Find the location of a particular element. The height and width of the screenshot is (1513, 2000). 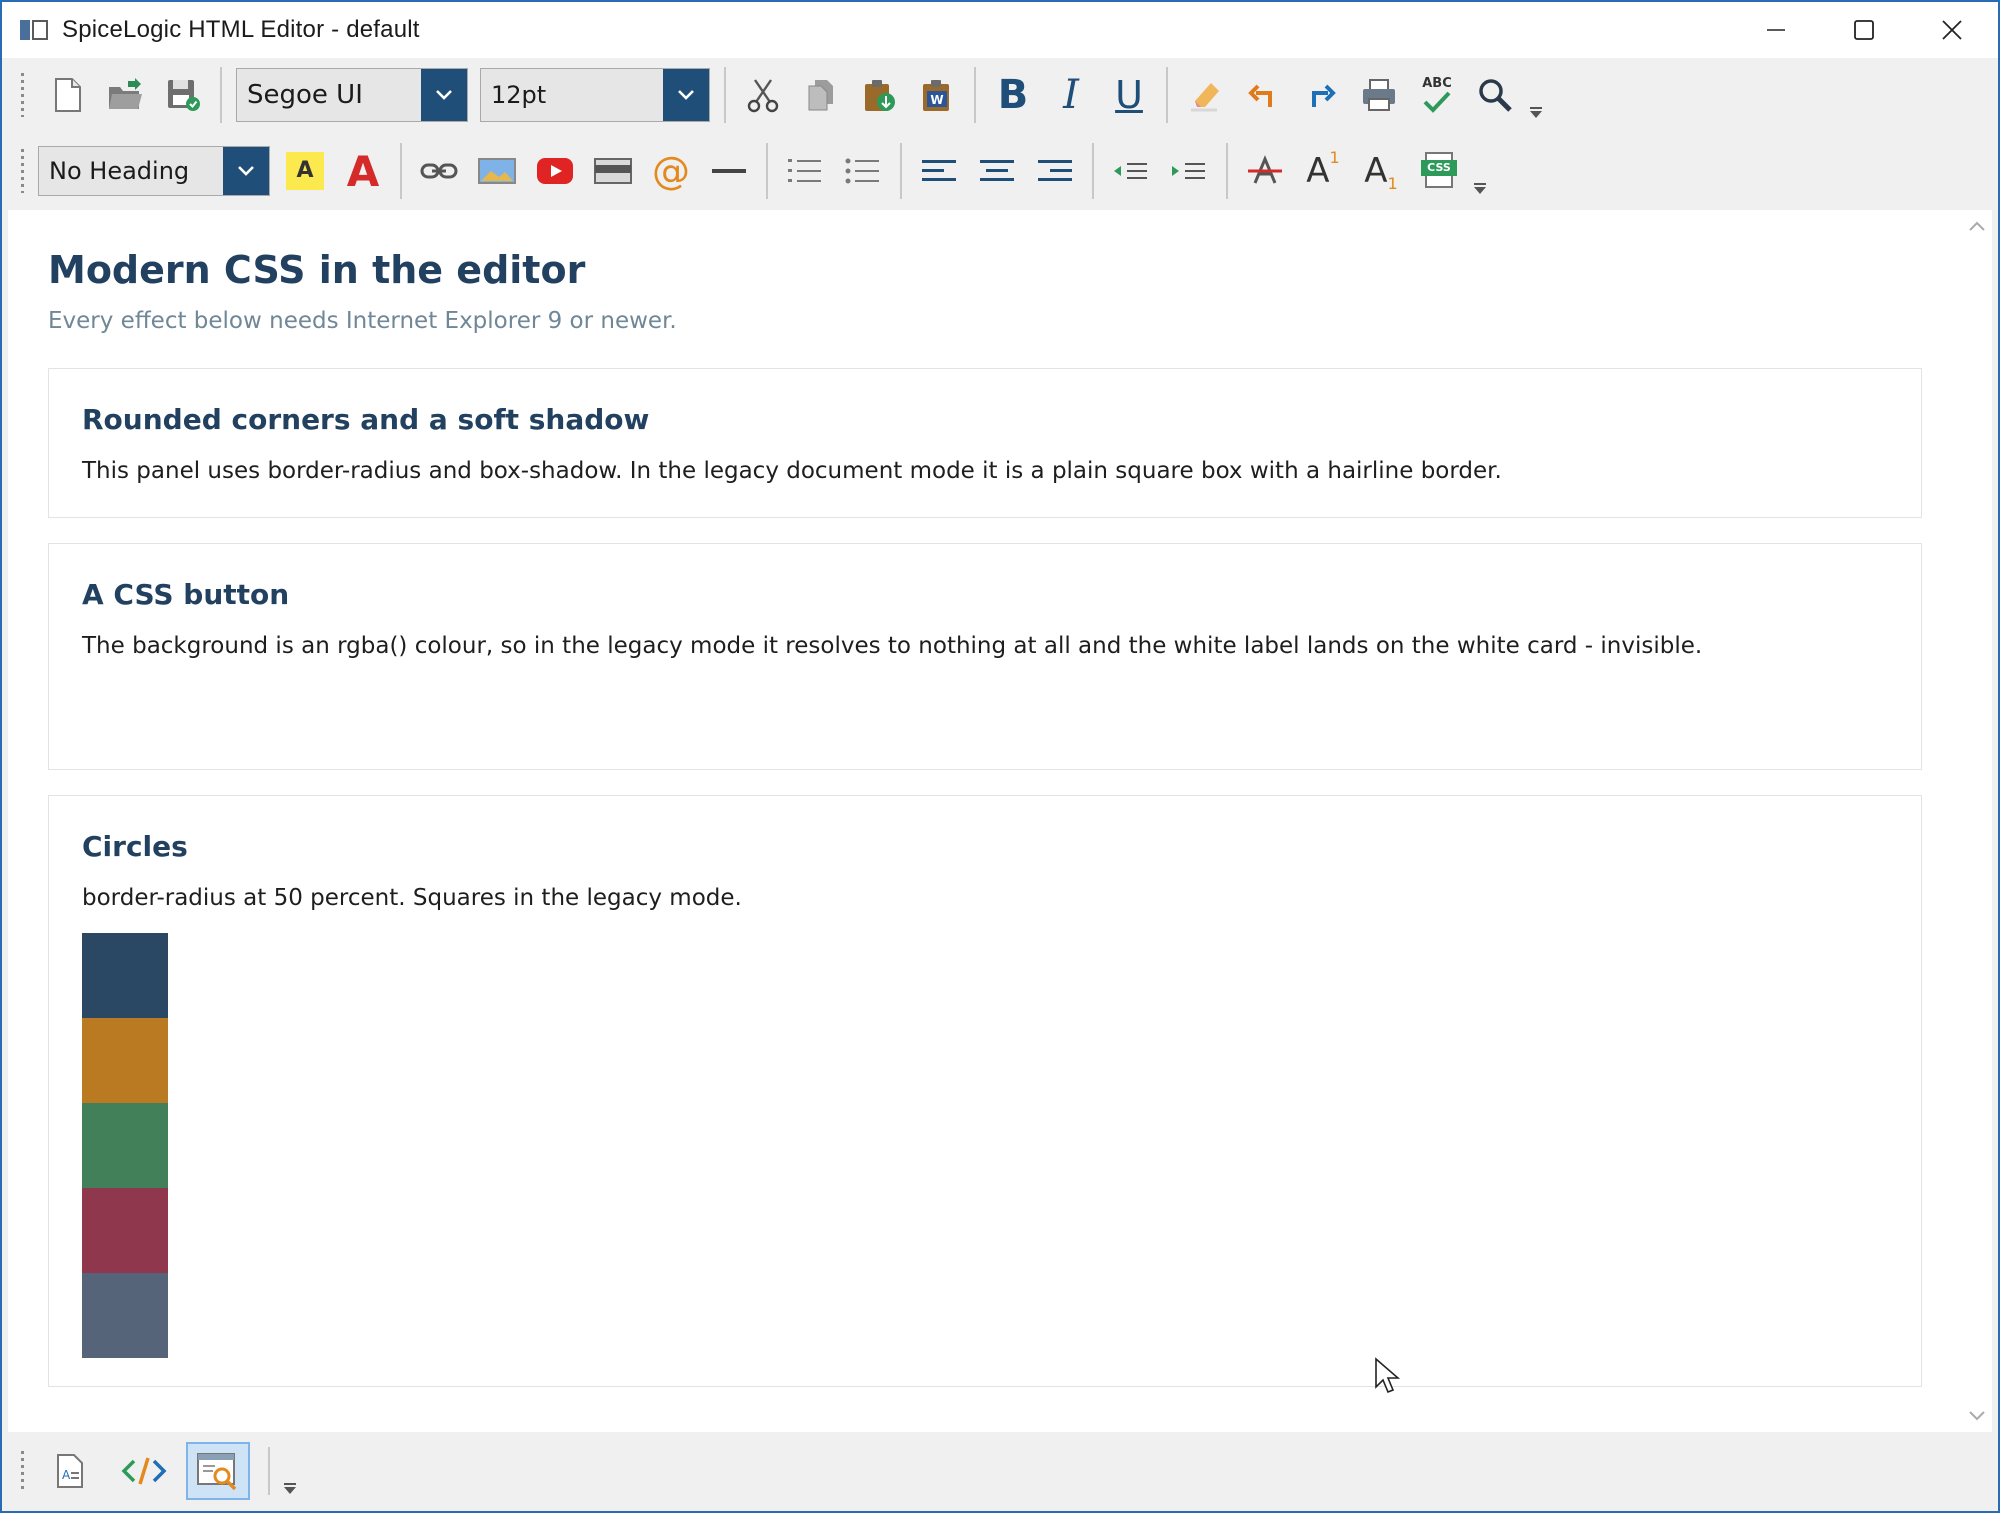

redo-icon is located at coordinates (1324, 95).